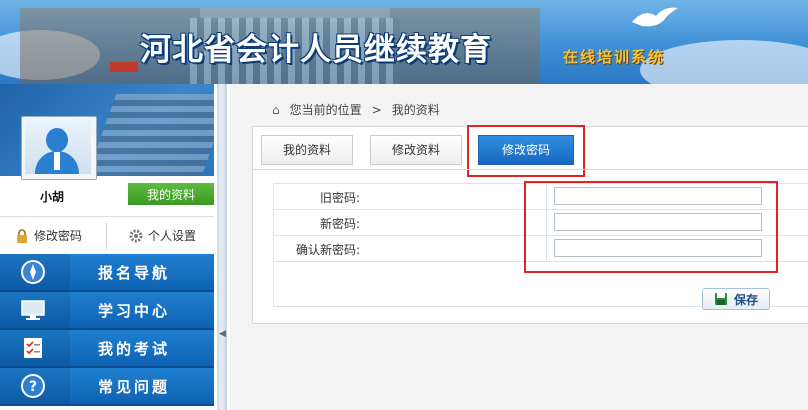 The width and height of the screenshot is (808, 410). Describe the element at coordinates (614, 57) in the screenshot. I see `site-subtitle: 在线培训系统` at that location.